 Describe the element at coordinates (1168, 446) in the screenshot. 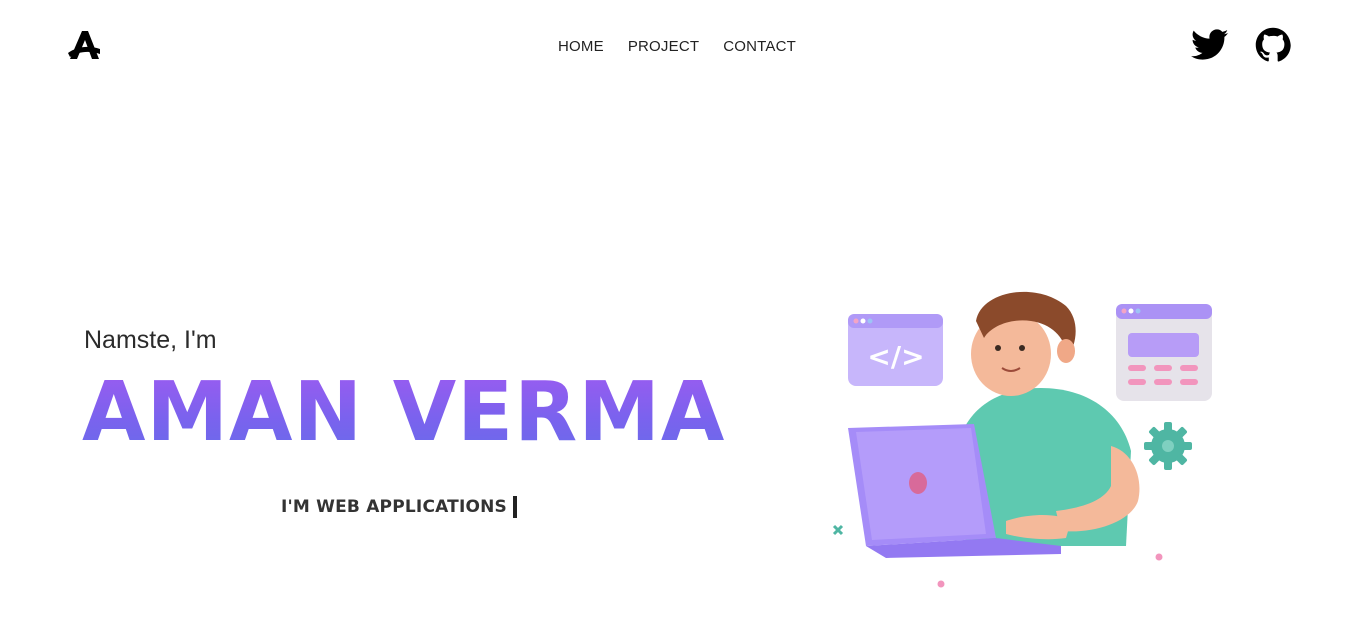

I see `gear-icon` at that location.